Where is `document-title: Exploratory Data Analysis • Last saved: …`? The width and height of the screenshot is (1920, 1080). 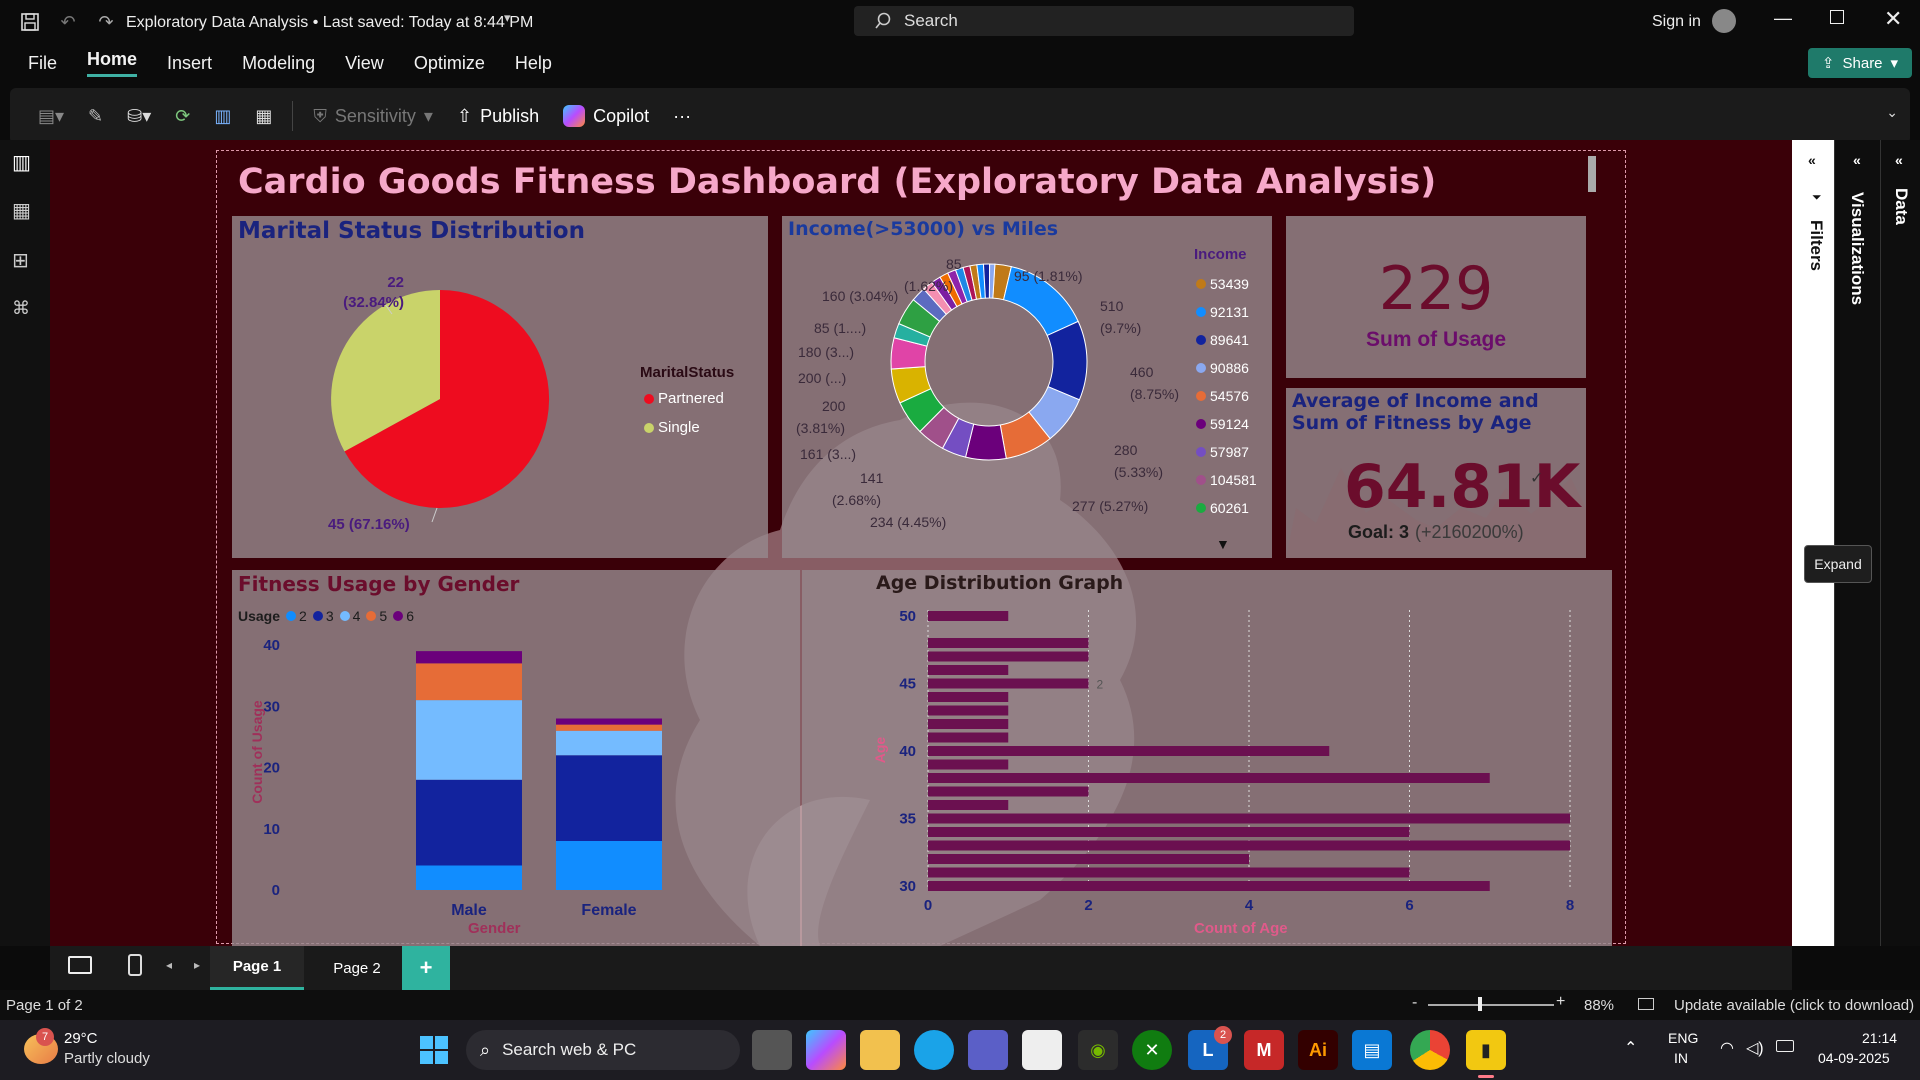 document-title: Exploratory Data Analysis • Last saved: … is located at coordinates (329, 23).